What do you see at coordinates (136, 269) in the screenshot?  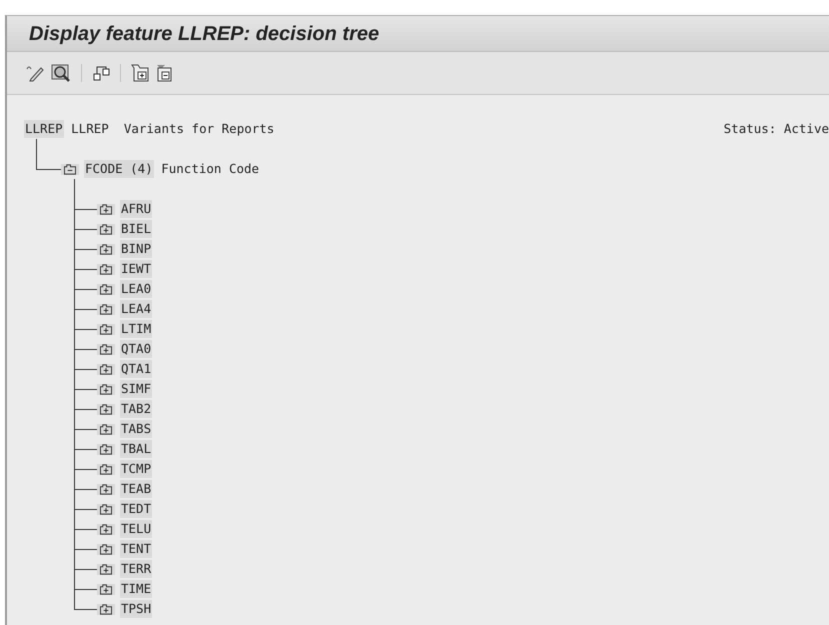 I see `node-key: IEWT` at bounding box center [136, 269].